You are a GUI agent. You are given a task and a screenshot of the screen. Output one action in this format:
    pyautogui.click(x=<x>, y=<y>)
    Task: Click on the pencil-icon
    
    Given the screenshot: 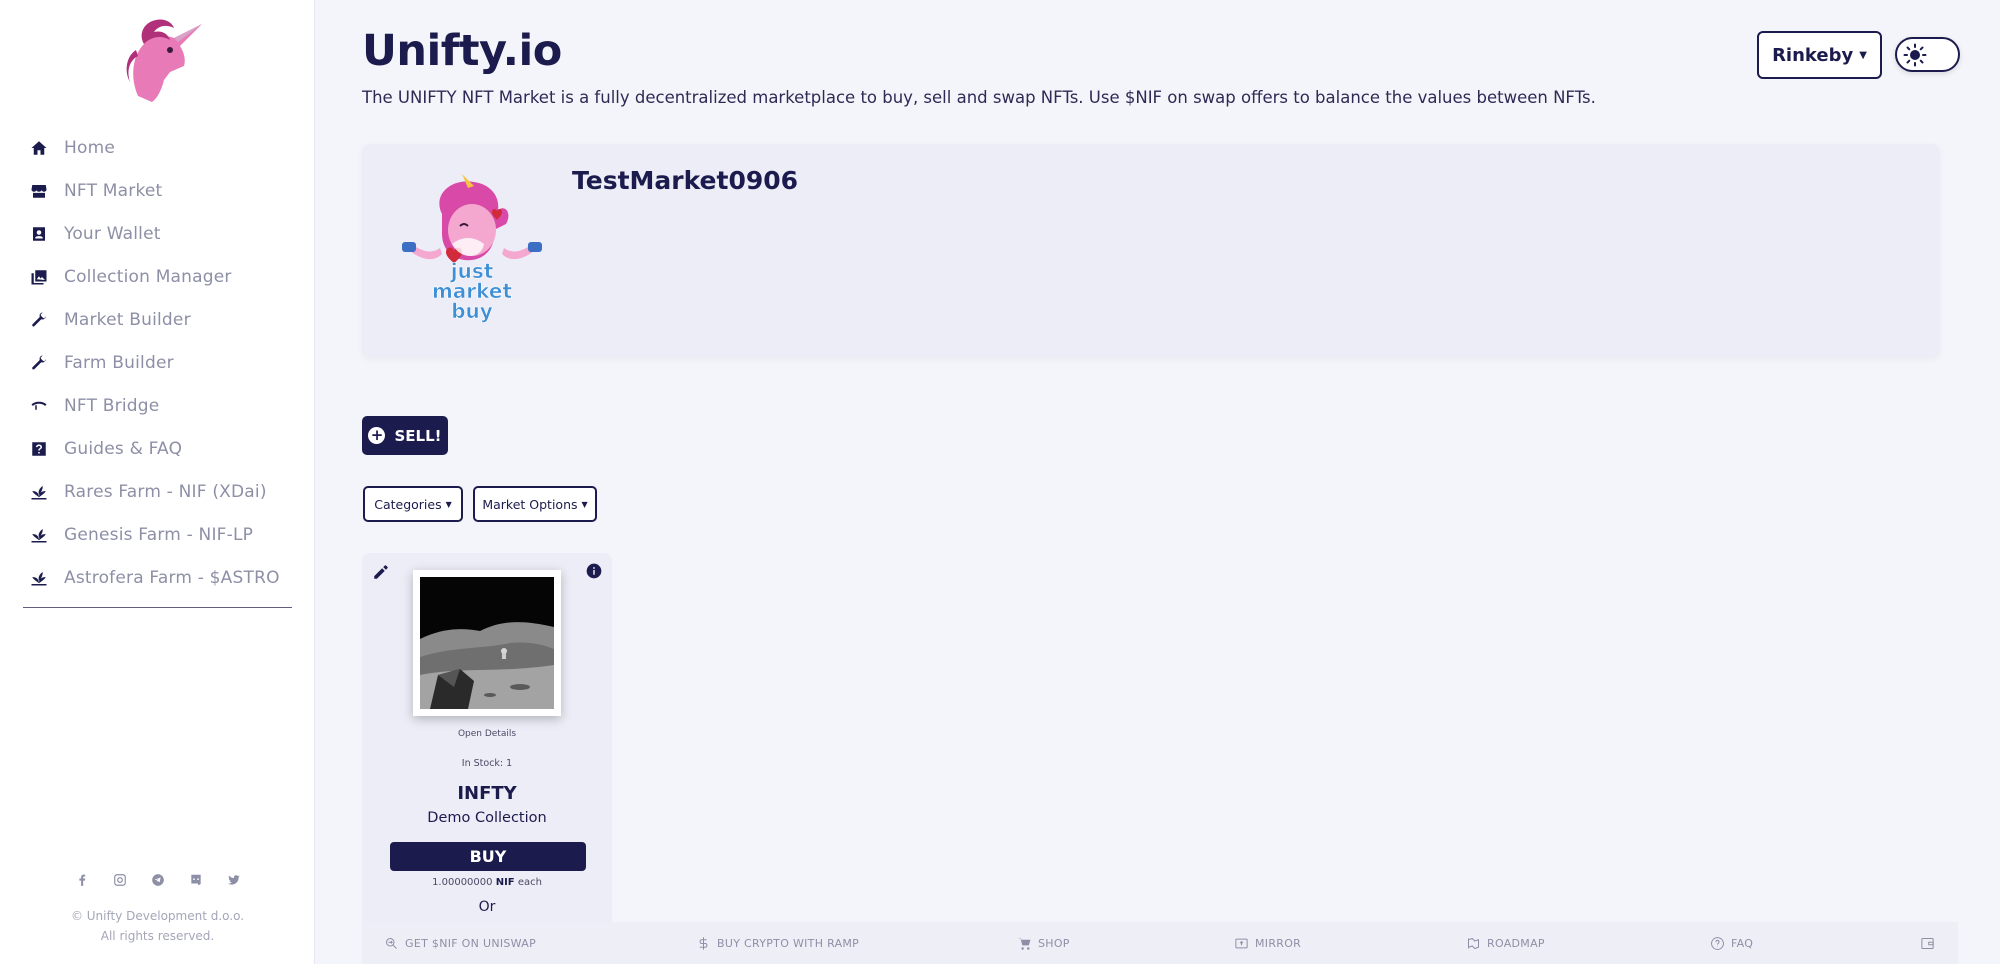 What is the action you would take?
    pyautogui.click(x=381, y=572)
    